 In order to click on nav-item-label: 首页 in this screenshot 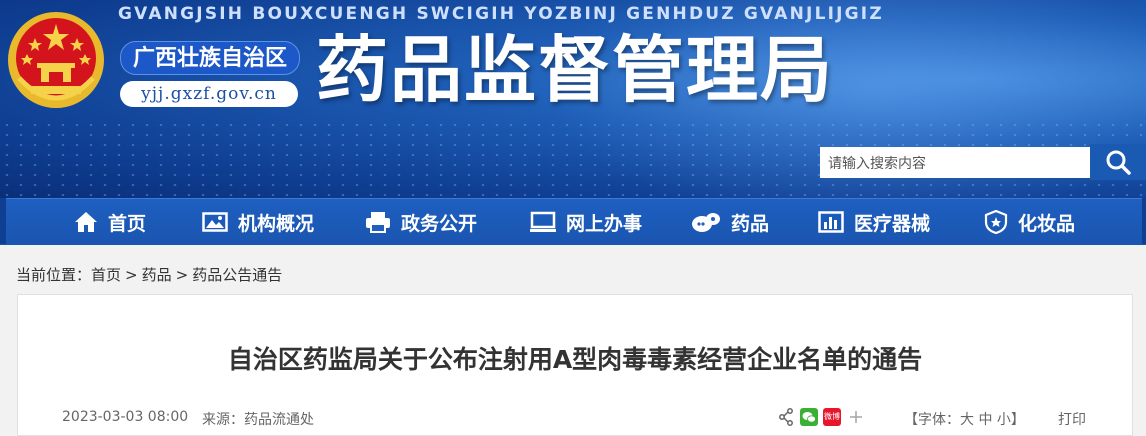, I will do `click(127, 223)`.